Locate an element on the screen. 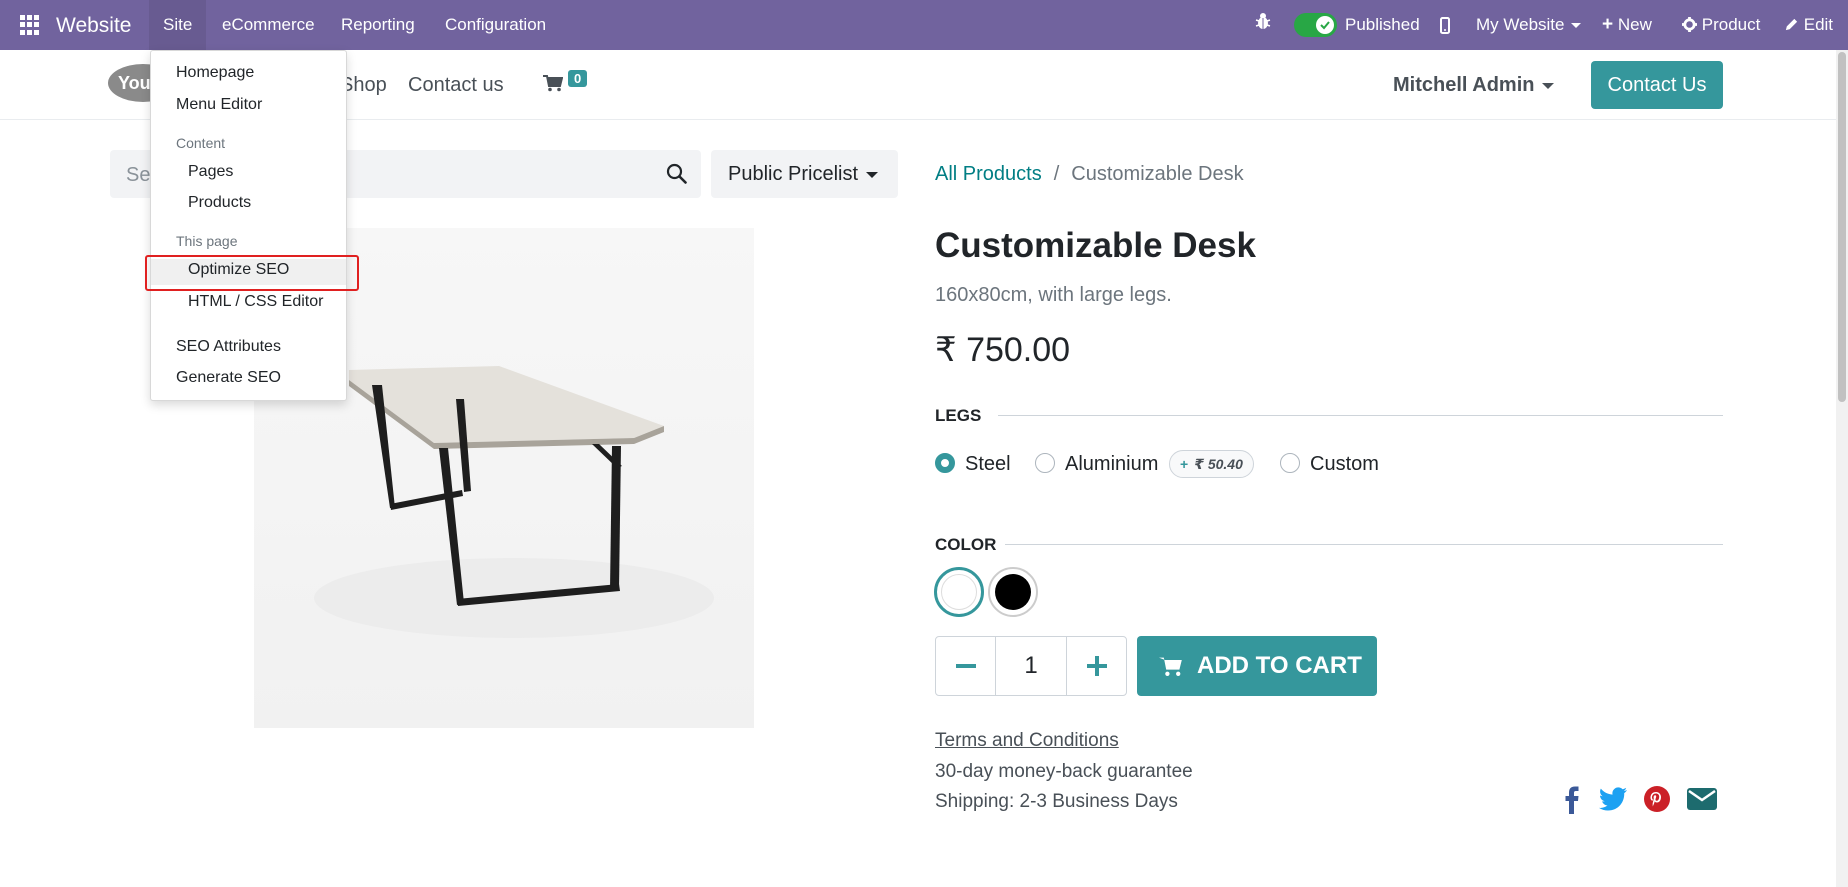  pricelist-dropdown: Public Pricelist is located at coordinates (804, 174).